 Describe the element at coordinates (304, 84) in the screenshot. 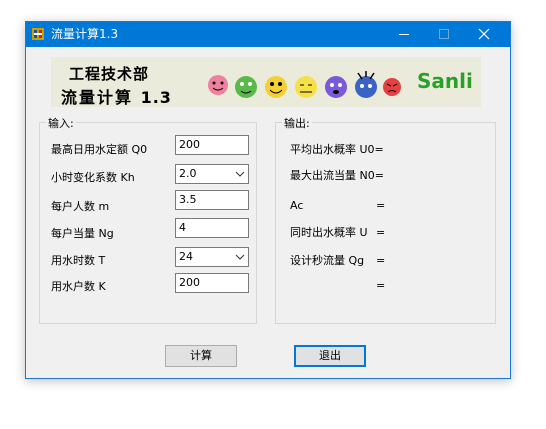

I see `emoji-faces-icon` at that location.